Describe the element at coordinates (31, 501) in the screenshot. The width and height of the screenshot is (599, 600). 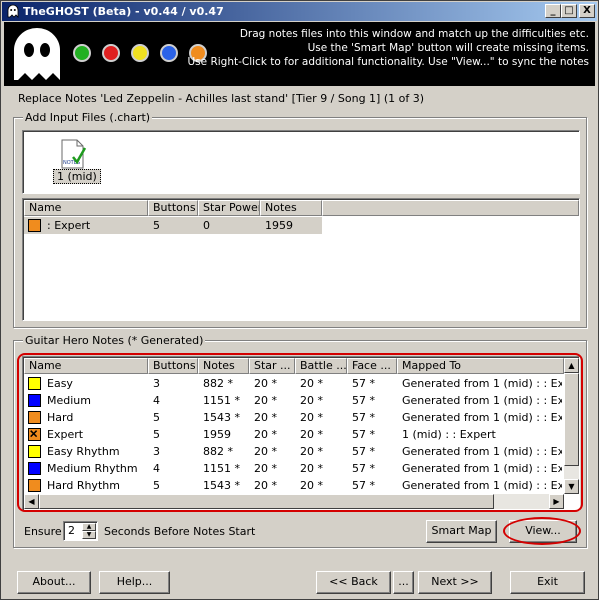
I see `scroll-left-arrow: ◀` at that location.